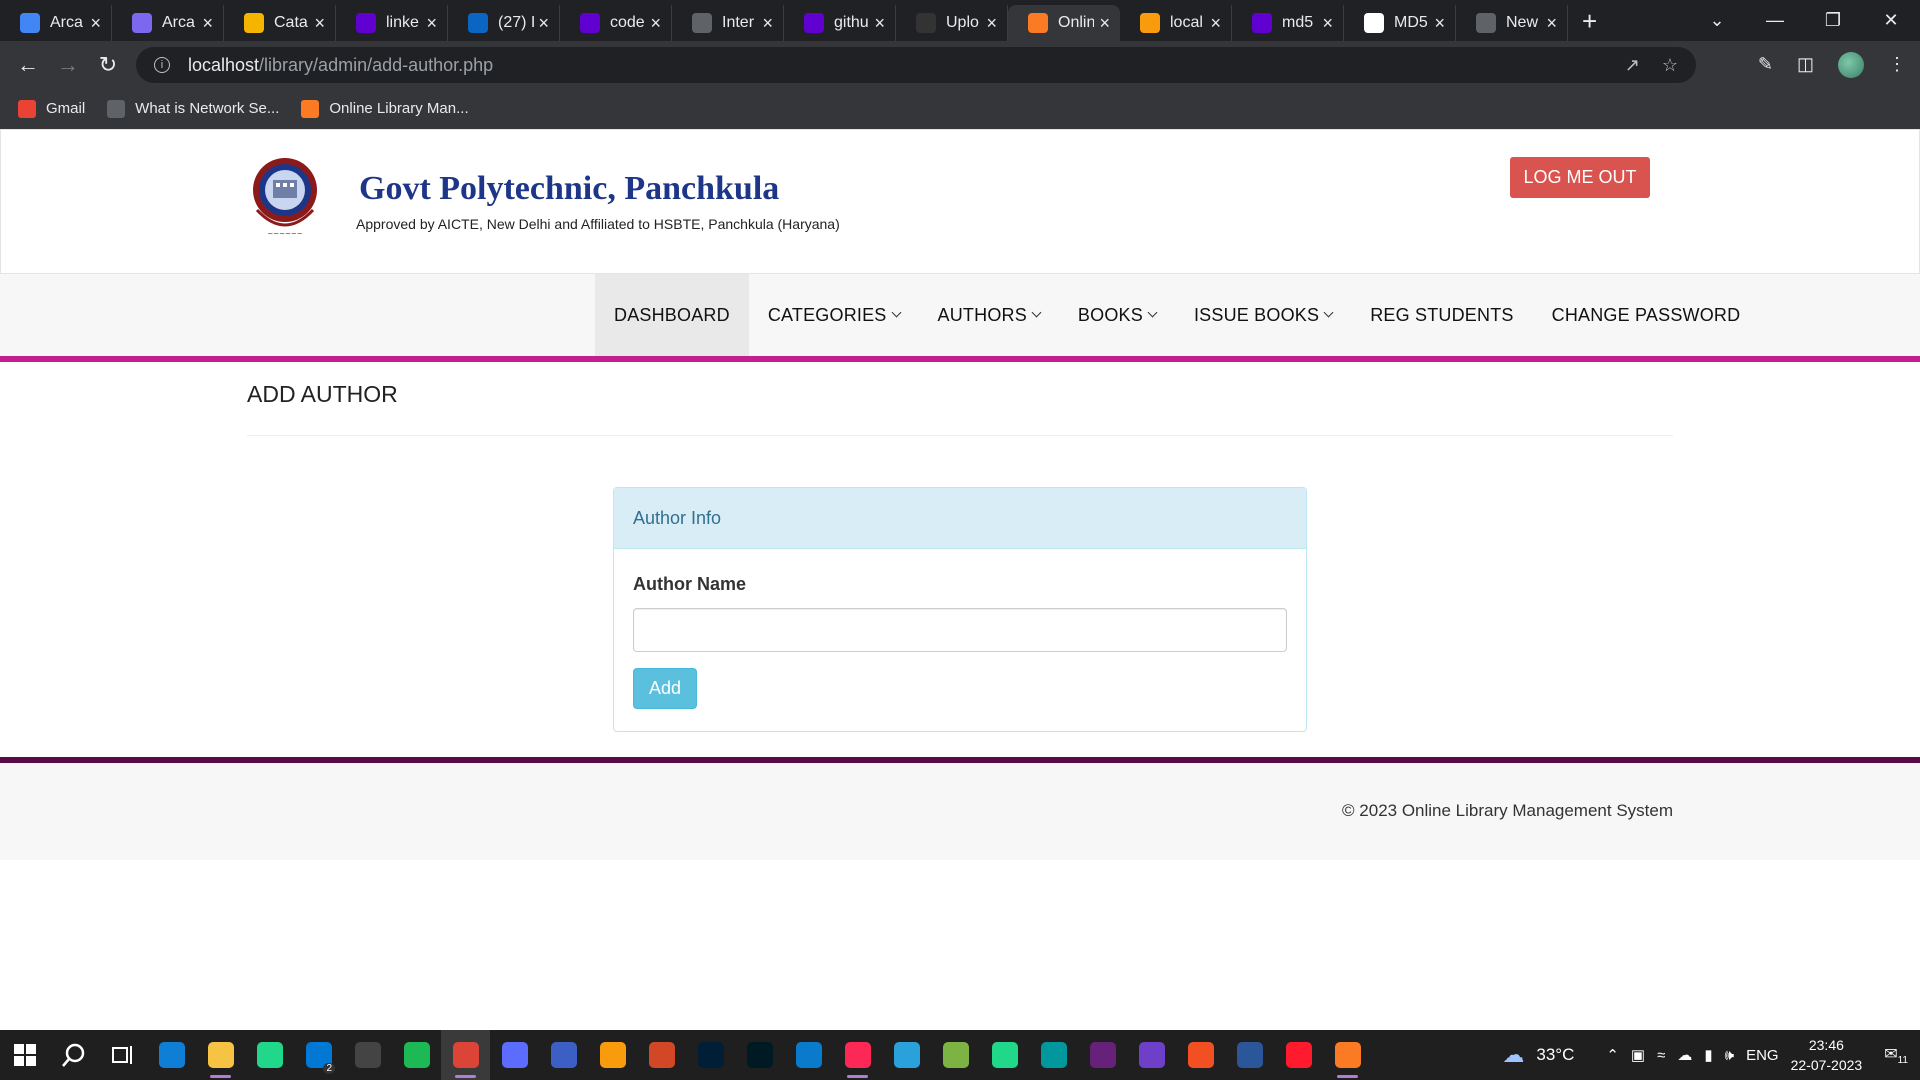 This screenshot has height=1080, width=1920. I want to click on browser-tab: Inter ×, so click(728, 23).